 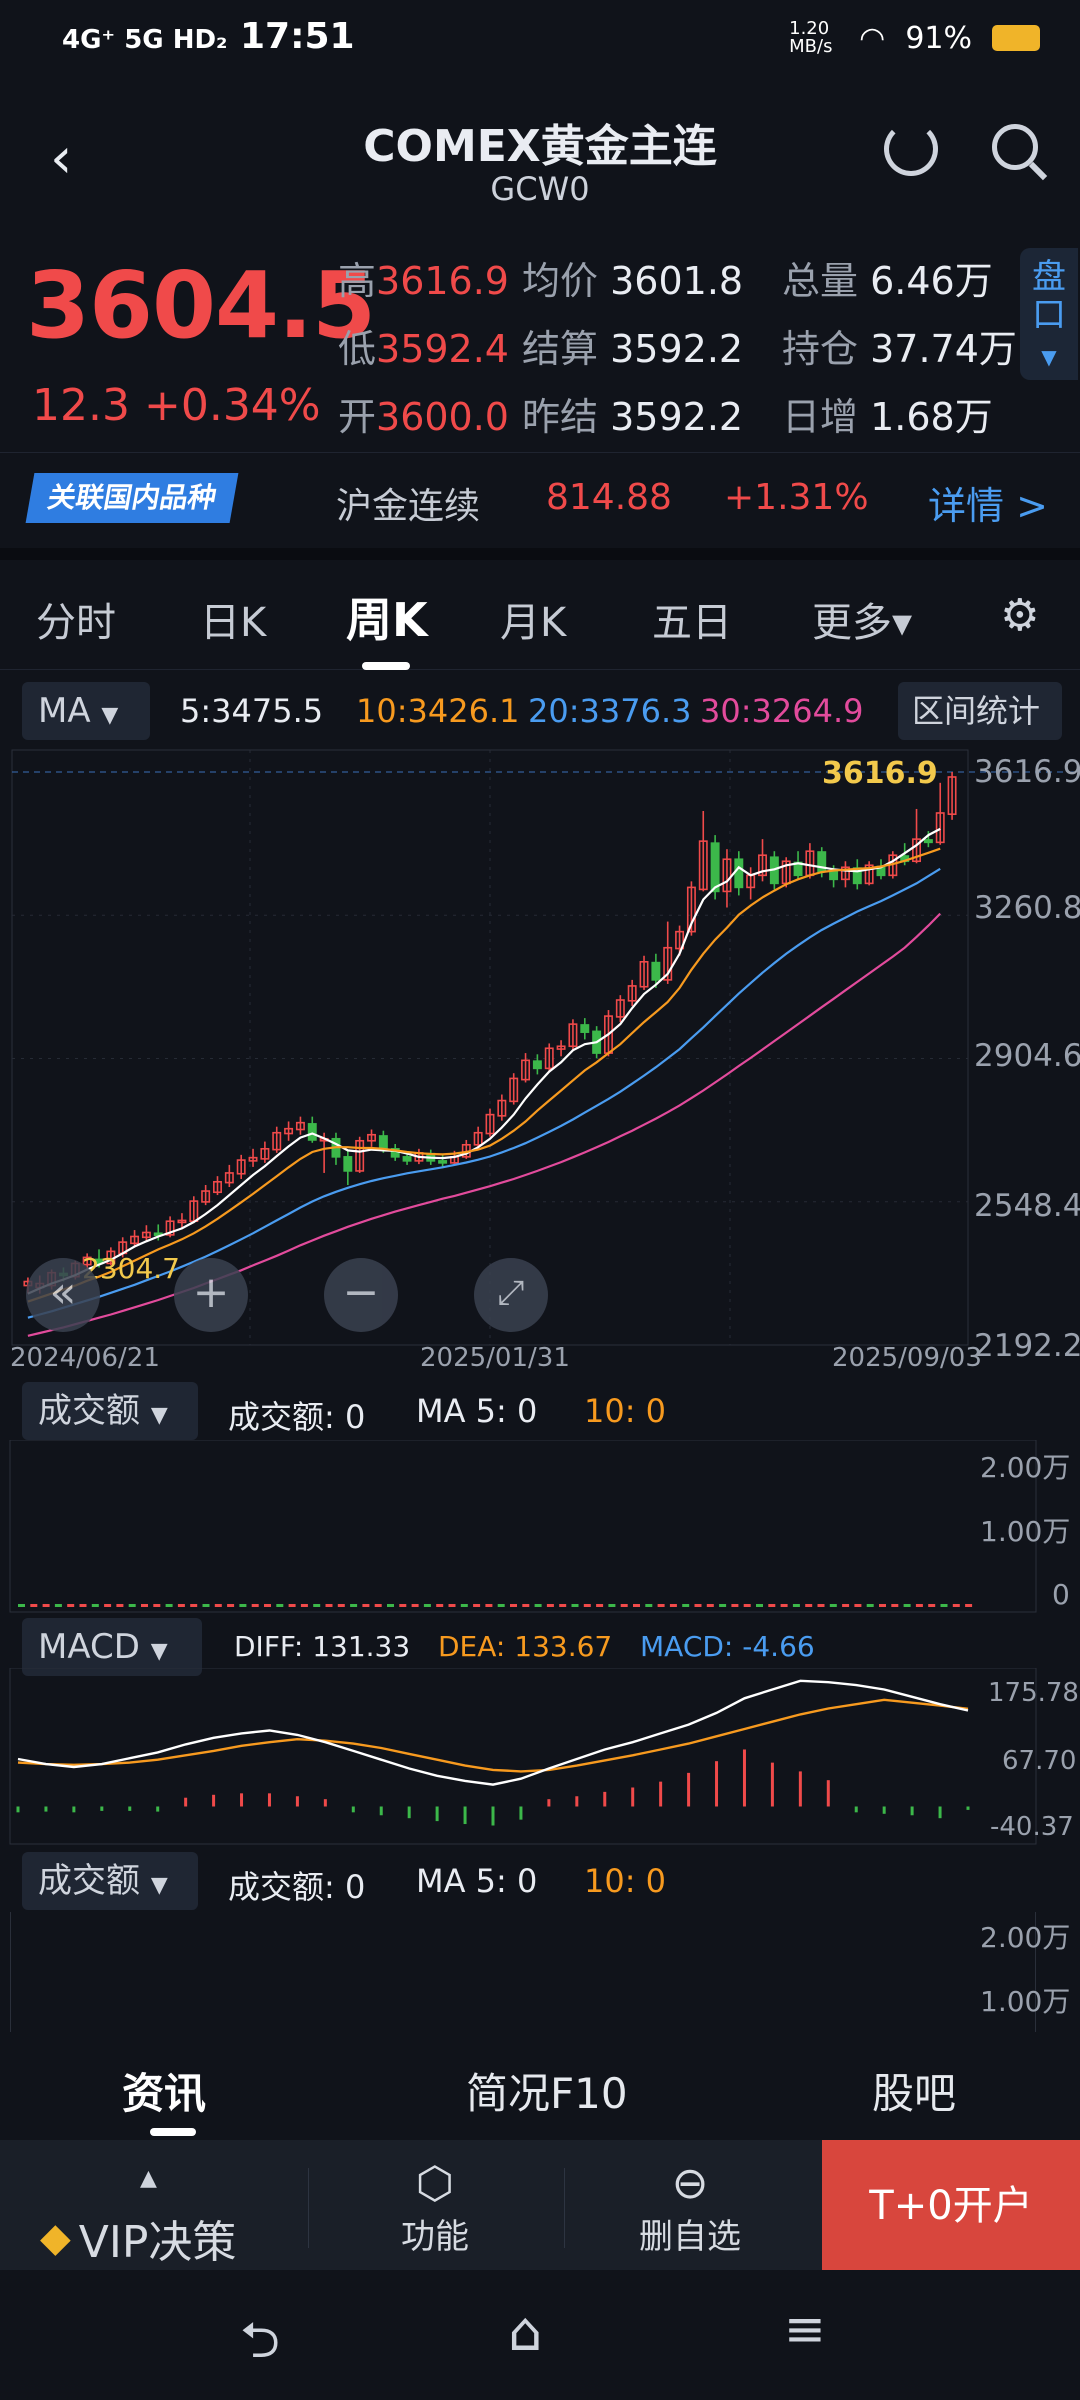 I want to click on macd-frame, so click(x=523, y=1756).